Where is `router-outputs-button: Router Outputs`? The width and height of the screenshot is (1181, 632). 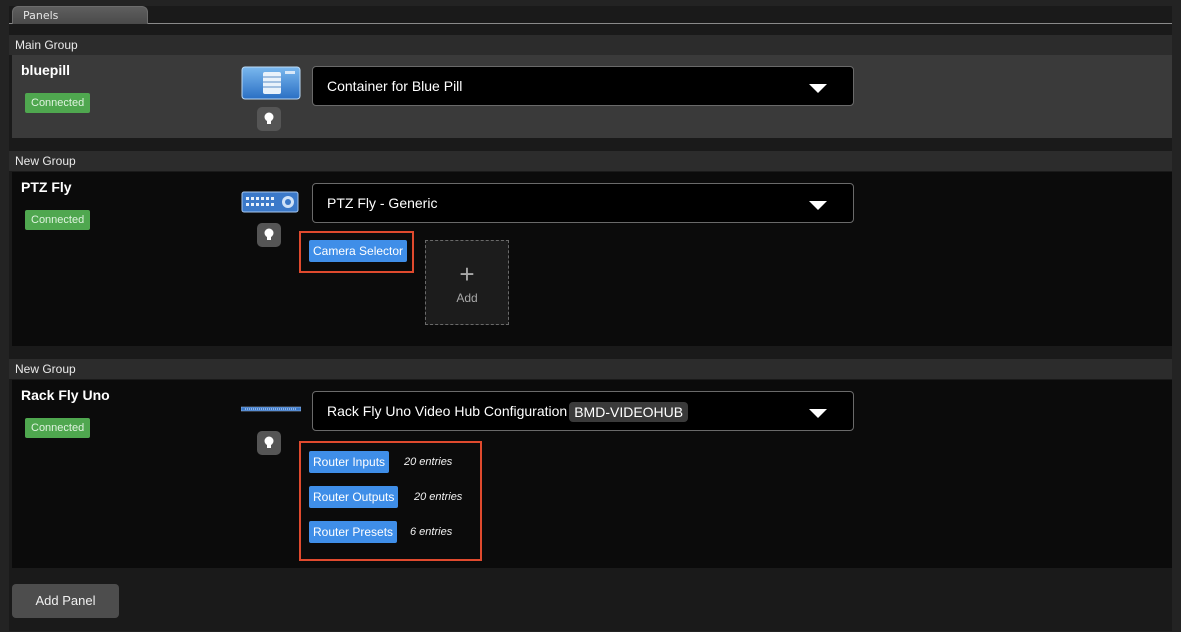
router-outputs-button: Router Outputs is located at coordinates (354, 497).